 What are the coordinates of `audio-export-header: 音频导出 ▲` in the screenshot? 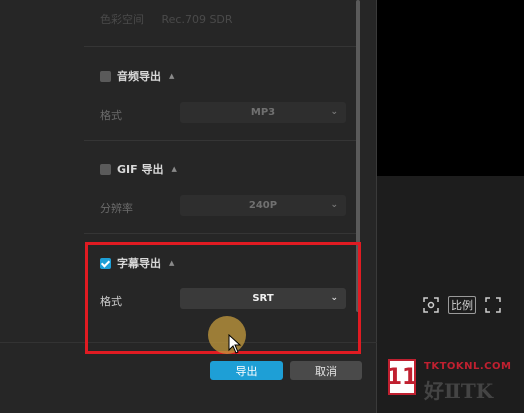 It's located at (137, 76).